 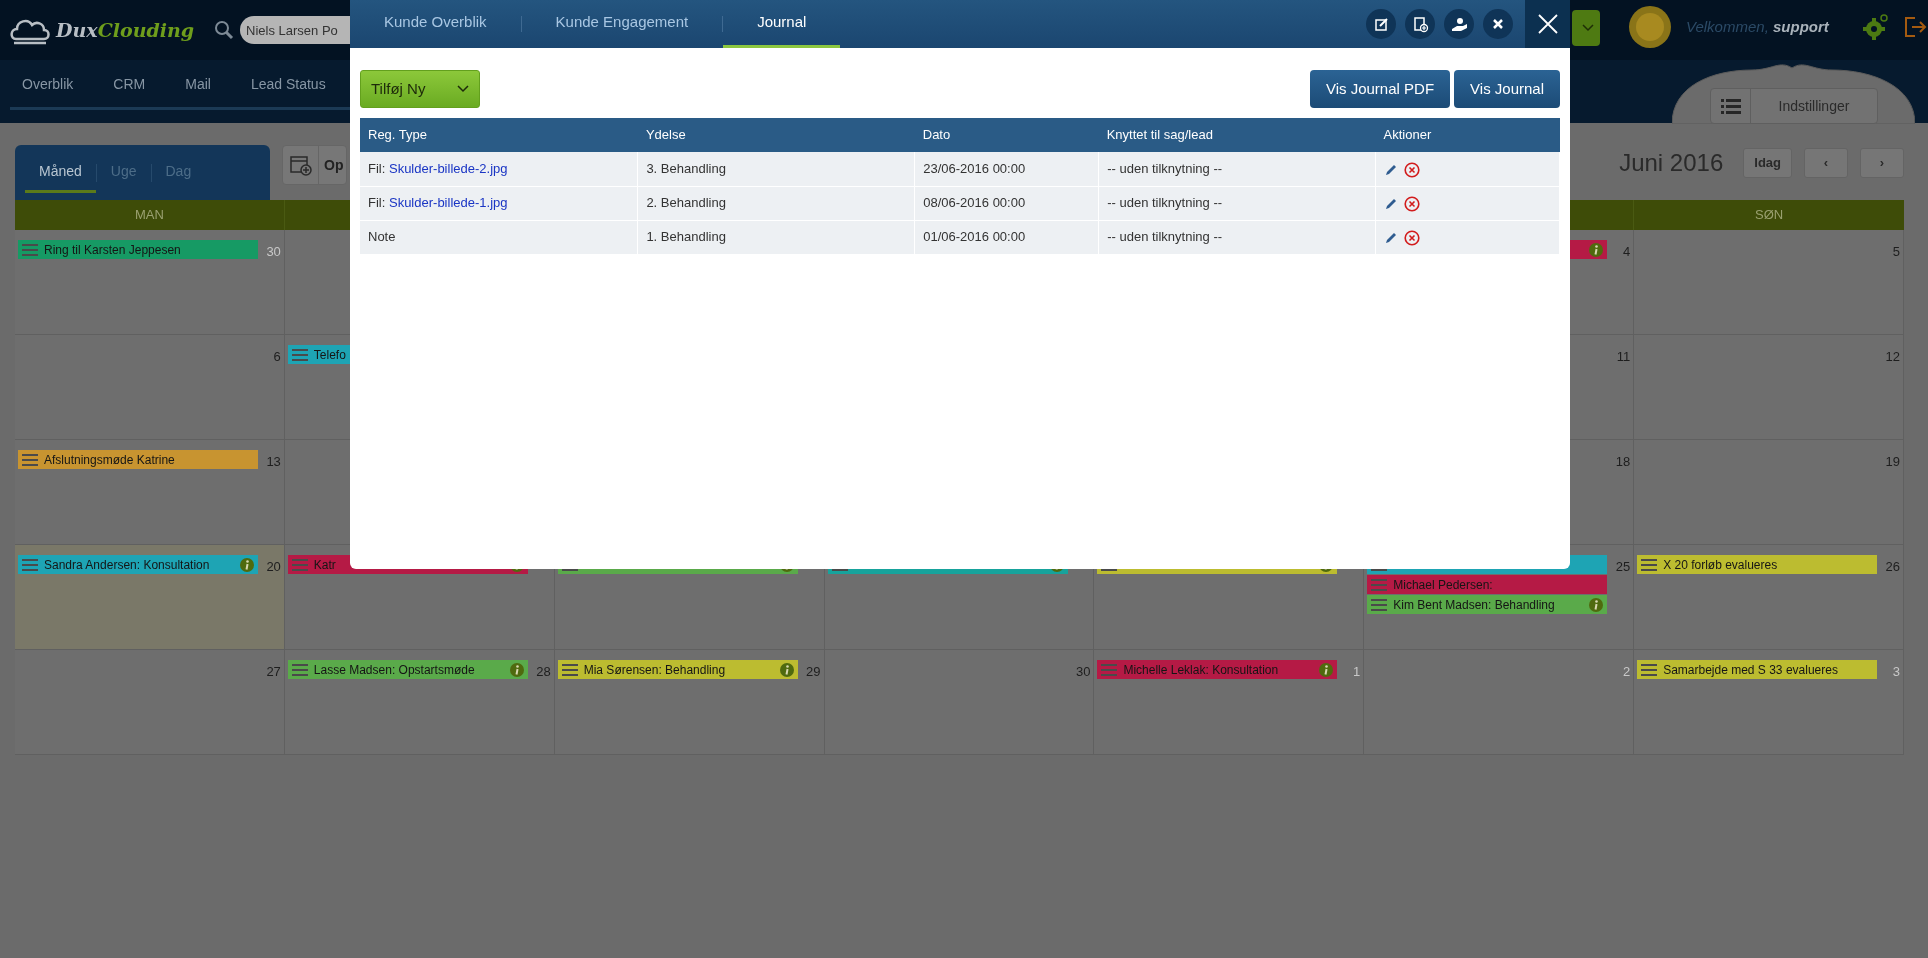 What do you see at coordinates (1896, 672) in the screenshot?
I see `day-number: 3` at bounding box center [1896, 672].